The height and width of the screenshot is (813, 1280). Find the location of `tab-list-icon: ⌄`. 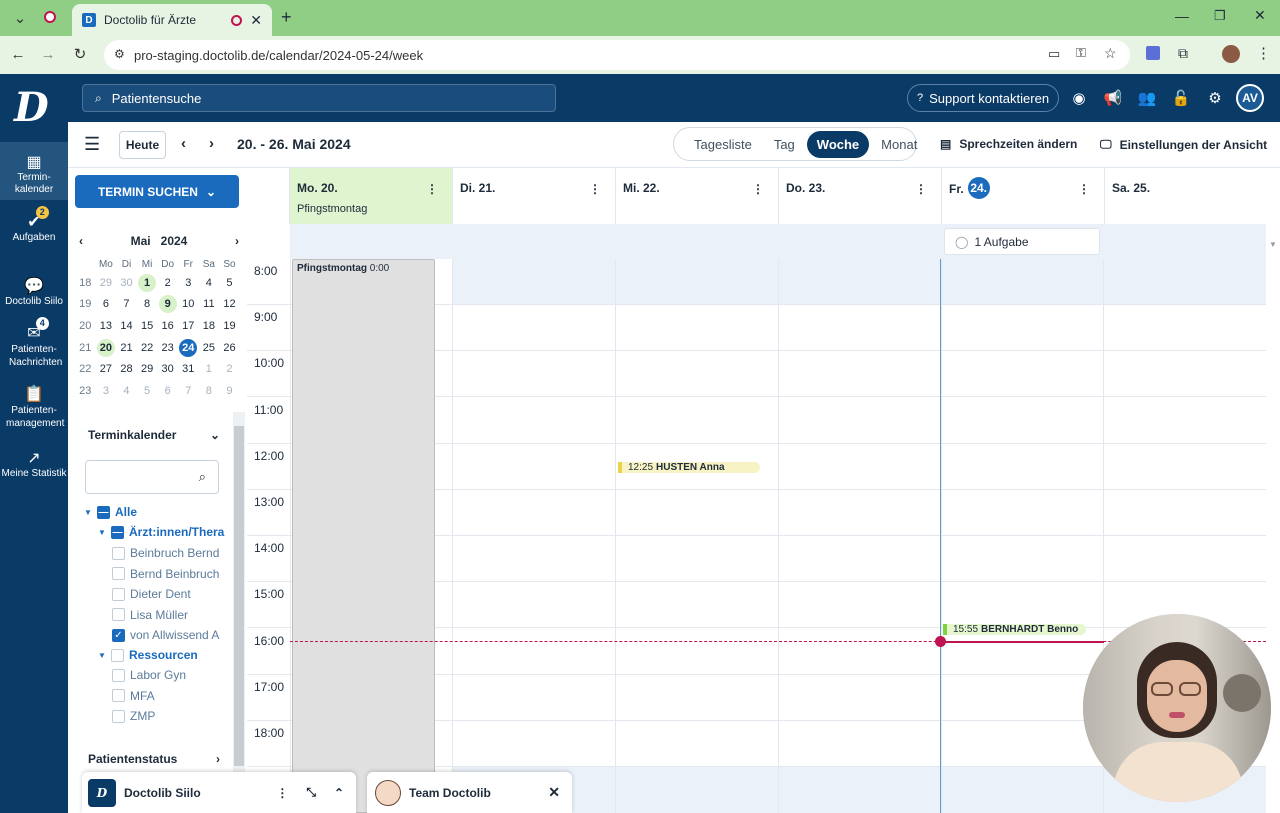

tab-list-icon: ⌄ is located at coordinates (20, 18).